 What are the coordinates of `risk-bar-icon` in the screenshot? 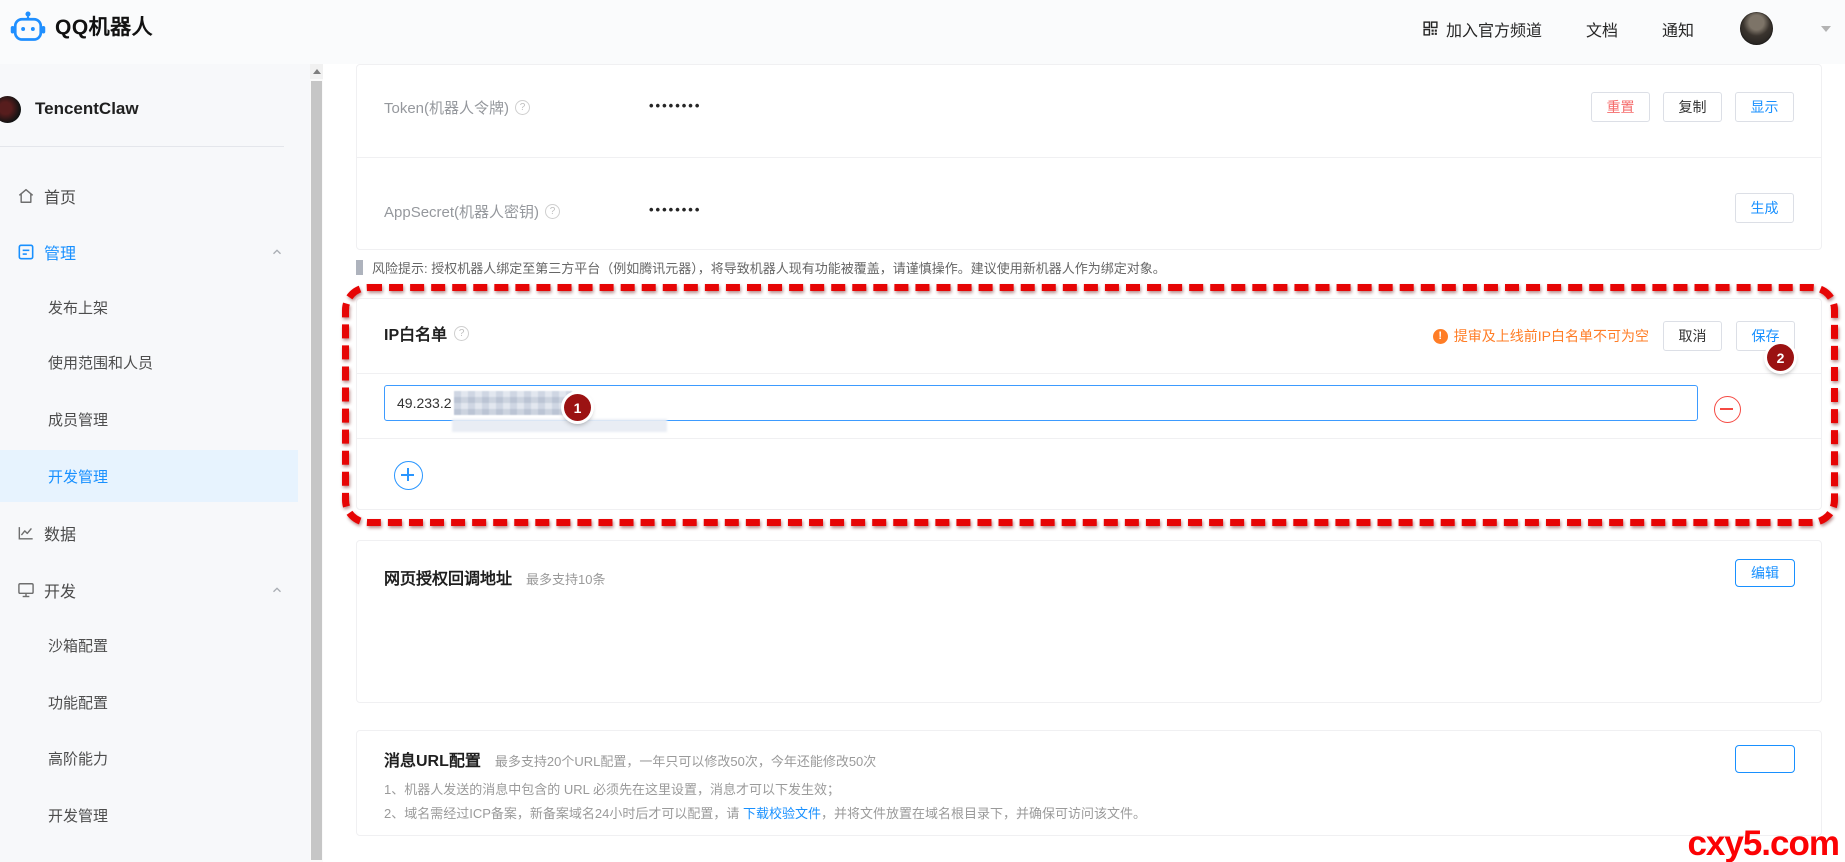 It's located at (359, 267).